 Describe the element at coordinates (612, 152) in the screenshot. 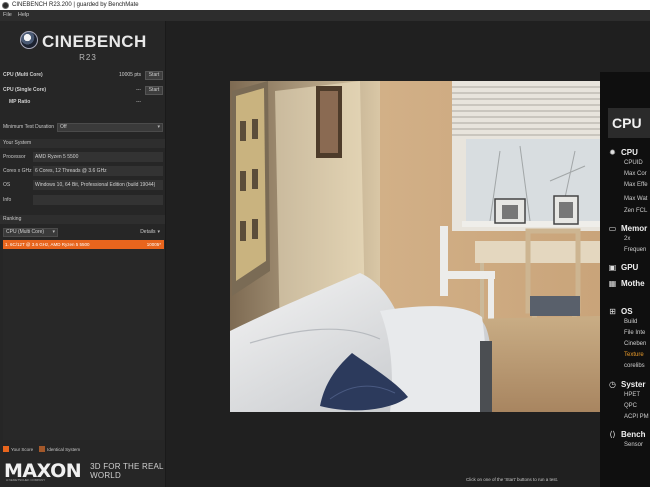

I see `cpu-icon: ✹` at that location.